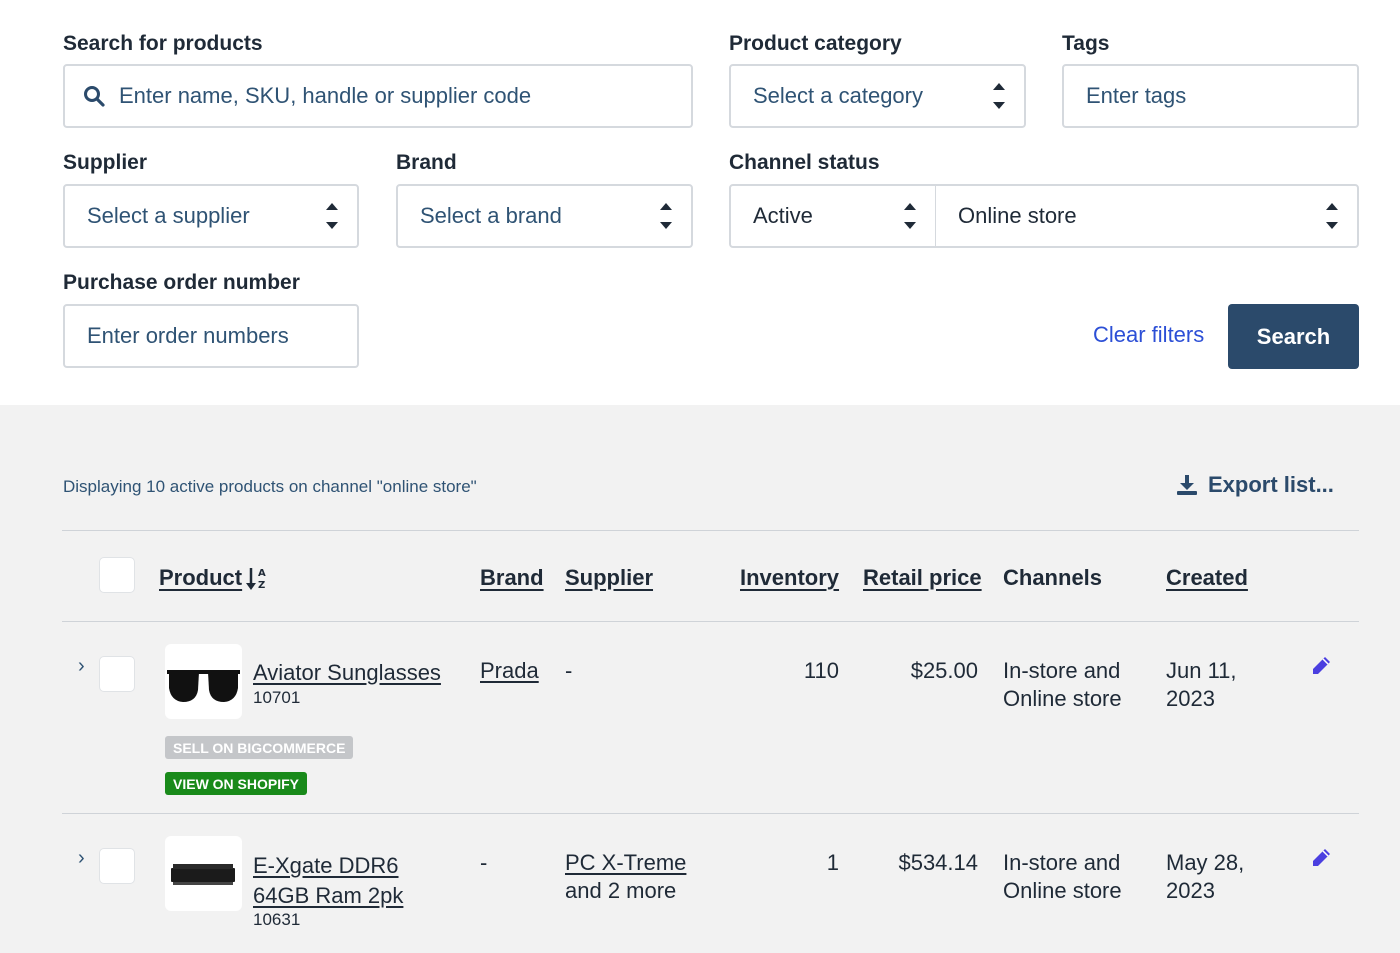  What do you see at coordinates (1017, 215) in the screenshot?
I see `channel-value: Online store` at bounding box center [1017, 215].